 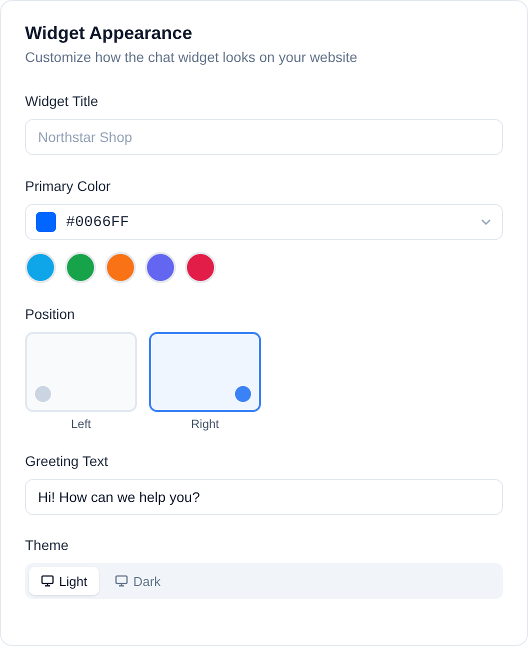 What do you see at coordinates (486, 222) in the screenshot?
I see `chevron-down-icon` at bounding box center [486, 222].